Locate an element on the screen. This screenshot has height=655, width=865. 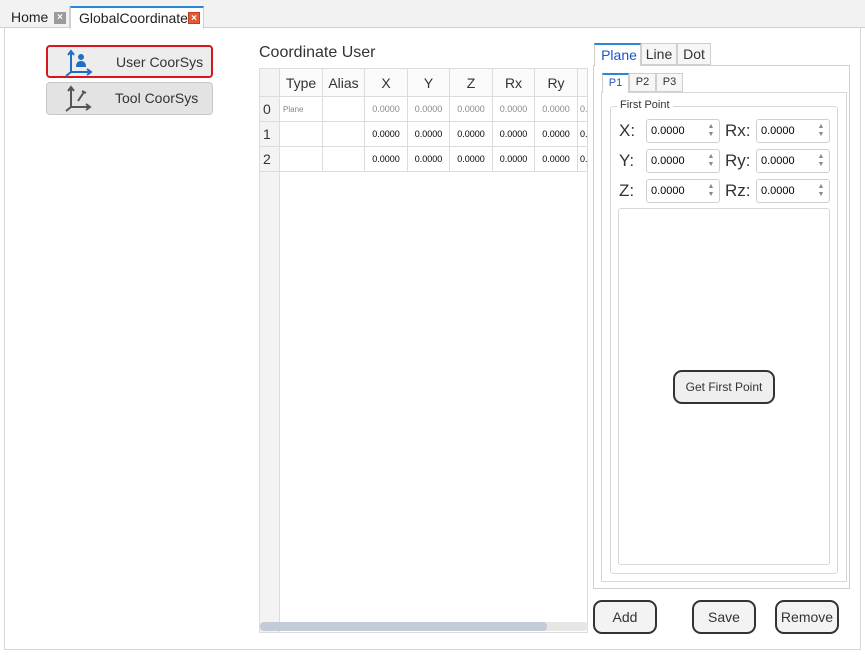
rx-value: 0.0000 is located at coordinates (778, 131).